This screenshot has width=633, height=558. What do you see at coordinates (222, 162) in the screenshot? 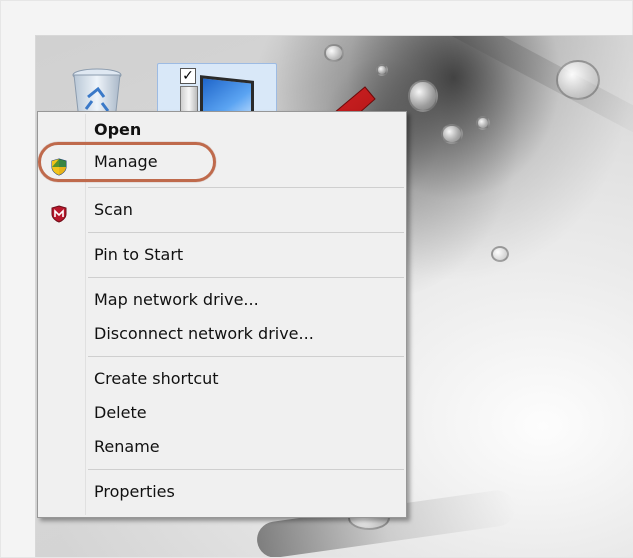
I see `menu-item-manage: Manage` at bounding box center [222, 162].